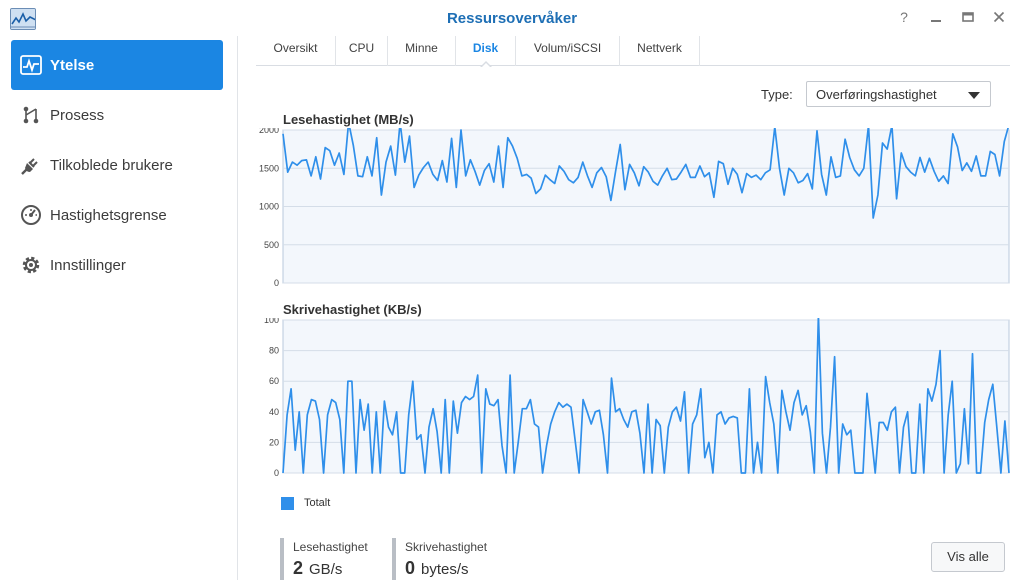 This screenshot has width=1024, height=580. Describe the element at coordinates (31, 215) in the screenshot. I see `speed-limit-icon` at that location.